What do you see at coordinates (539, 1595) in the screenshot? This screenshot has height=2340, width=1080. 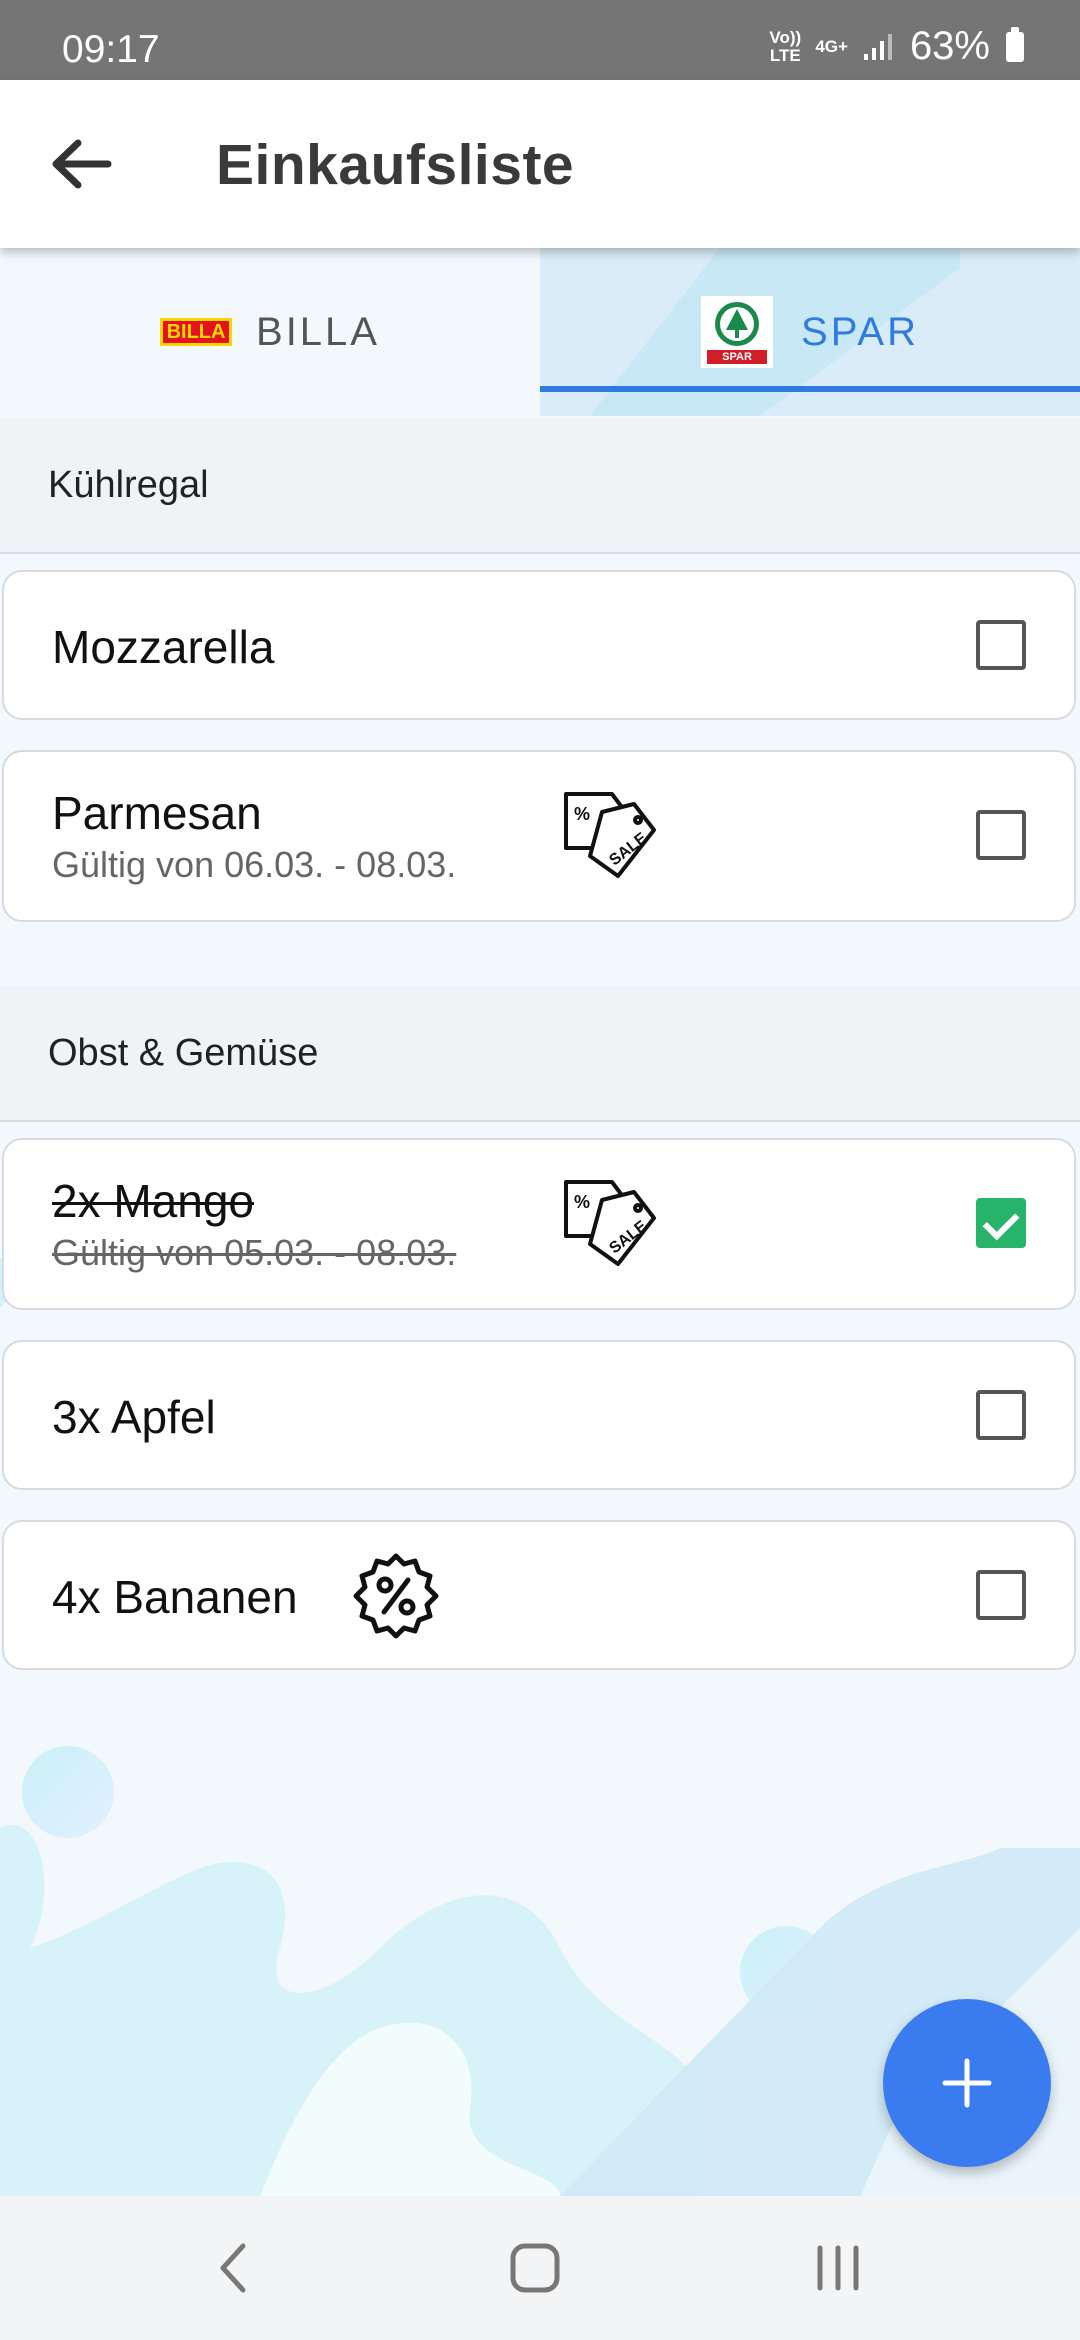 I see `list-item: 4x Bananen` at bounding box center [539, 1595].